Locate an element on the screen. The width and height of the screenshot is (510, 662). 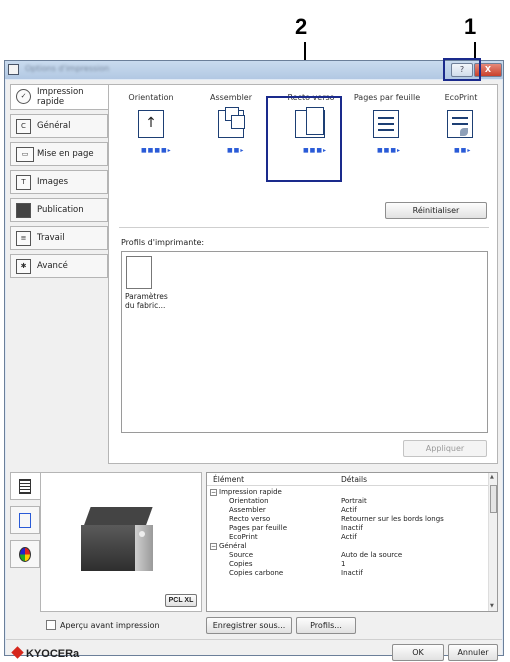
advanced-icon: ✱ is located at coordinates (23, 266).